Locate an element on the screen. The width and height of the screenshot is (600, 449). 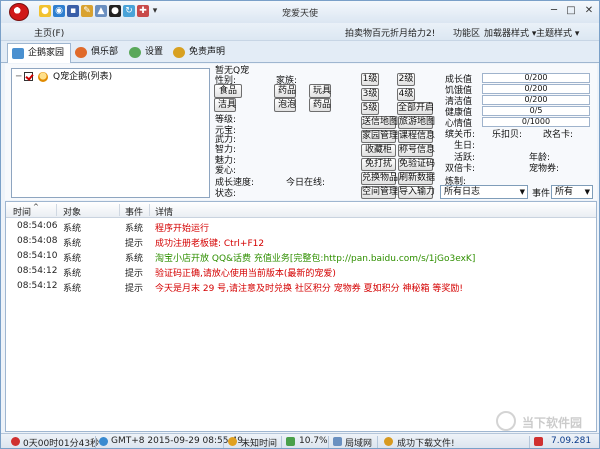
watermark-icon is located at coordinates (506, 421).